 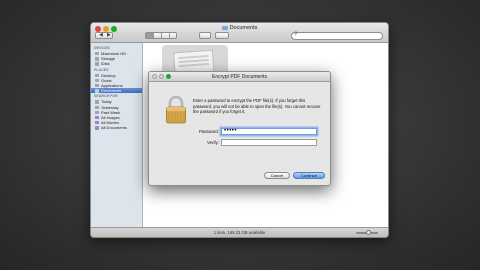 I want to click on documents-icon, so click(x=97, y=91).